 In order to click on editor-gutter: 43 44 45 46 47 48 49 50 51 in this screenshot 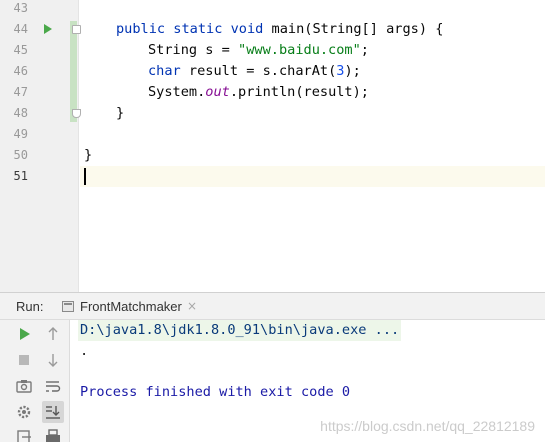, I will do `click(40, 146)`.